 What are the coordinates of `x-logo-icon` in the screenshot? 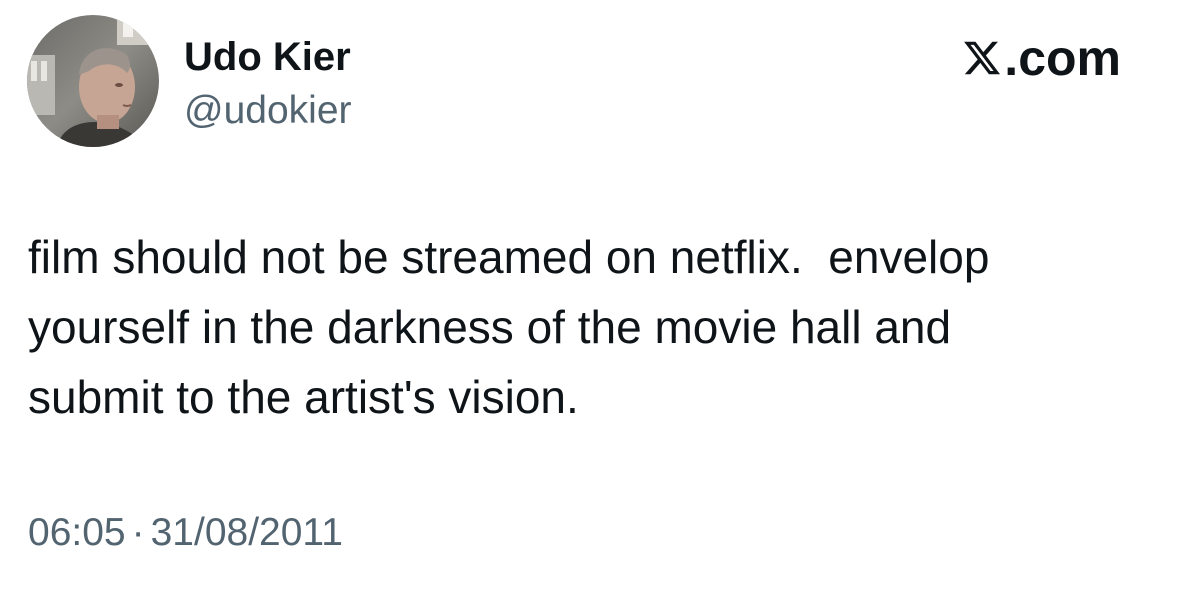 It's located at (982, 58).